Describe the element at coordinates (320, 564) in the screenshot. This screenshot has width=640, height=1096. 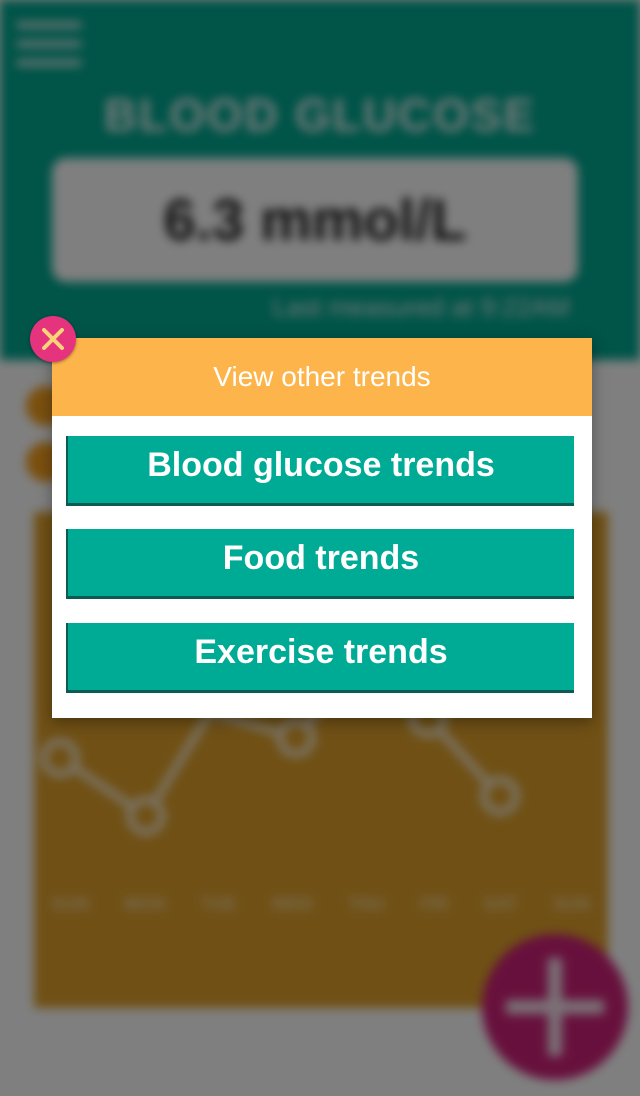
I see `food-trends-button: Food trends` at that location.